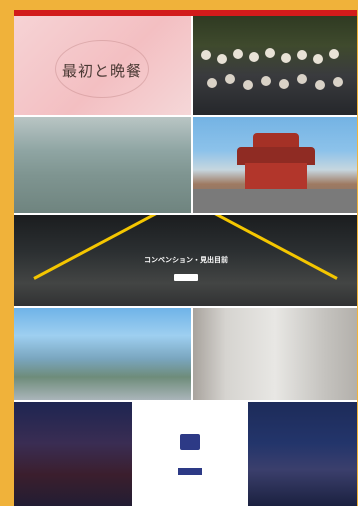 Image resolution: width=358 pixels, height=506 pixels. I want to click on temple-photo-tile, so click(275, 165).